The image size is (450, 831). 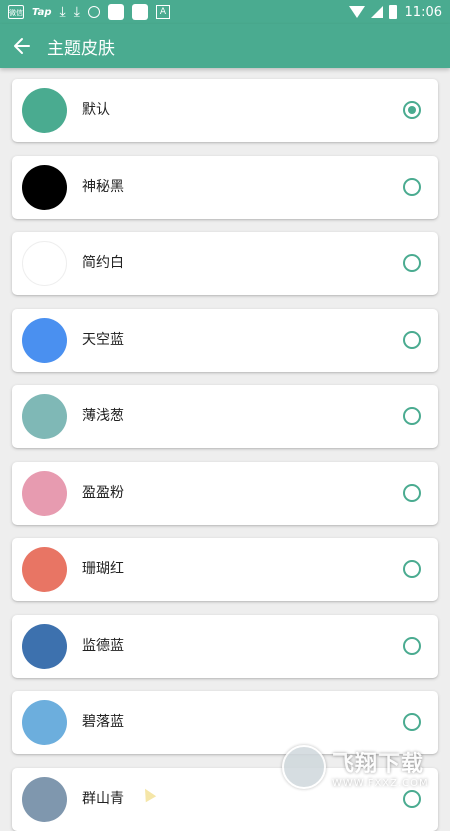 I want to click on theme-name: 神秘黑, so click(x=103, y=186).